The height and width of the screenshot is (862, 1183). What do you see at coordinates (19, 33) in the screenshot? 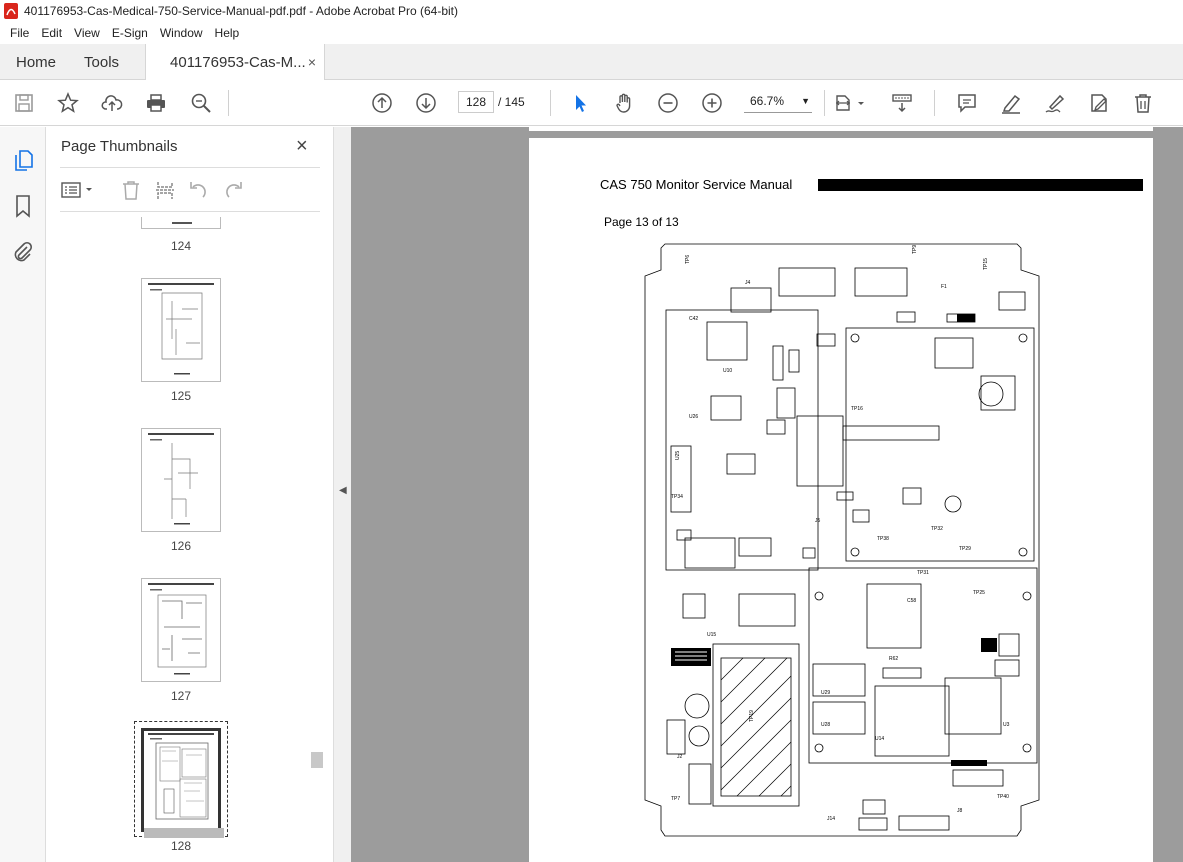
I see `menu-file: File` at bounding box center [19, 33].